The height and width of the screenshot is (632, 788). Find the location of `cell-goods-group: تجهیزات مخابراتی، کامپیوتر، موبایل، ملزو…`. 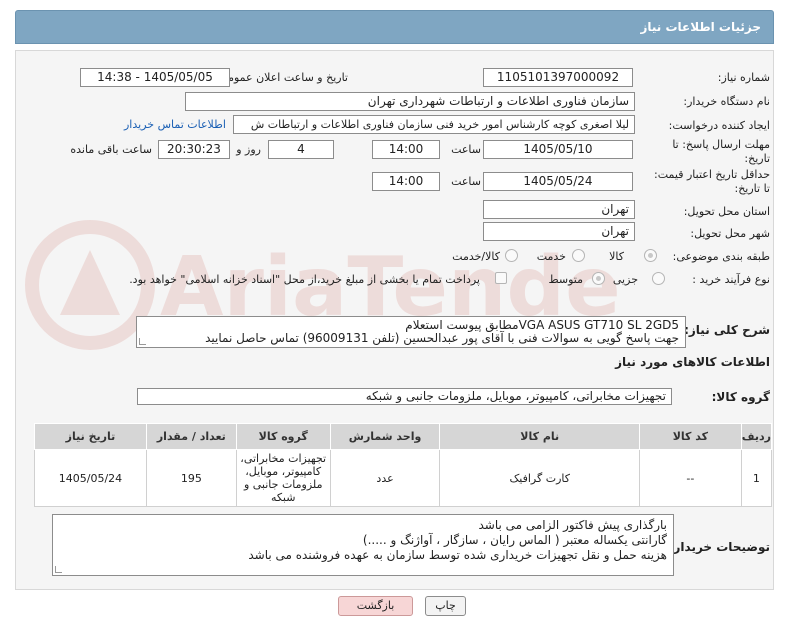

cell-goods-group: تجهیزات مخابراتی، کامپیوتر، موبایل، ملزو… is located at coordinates (283, 478).